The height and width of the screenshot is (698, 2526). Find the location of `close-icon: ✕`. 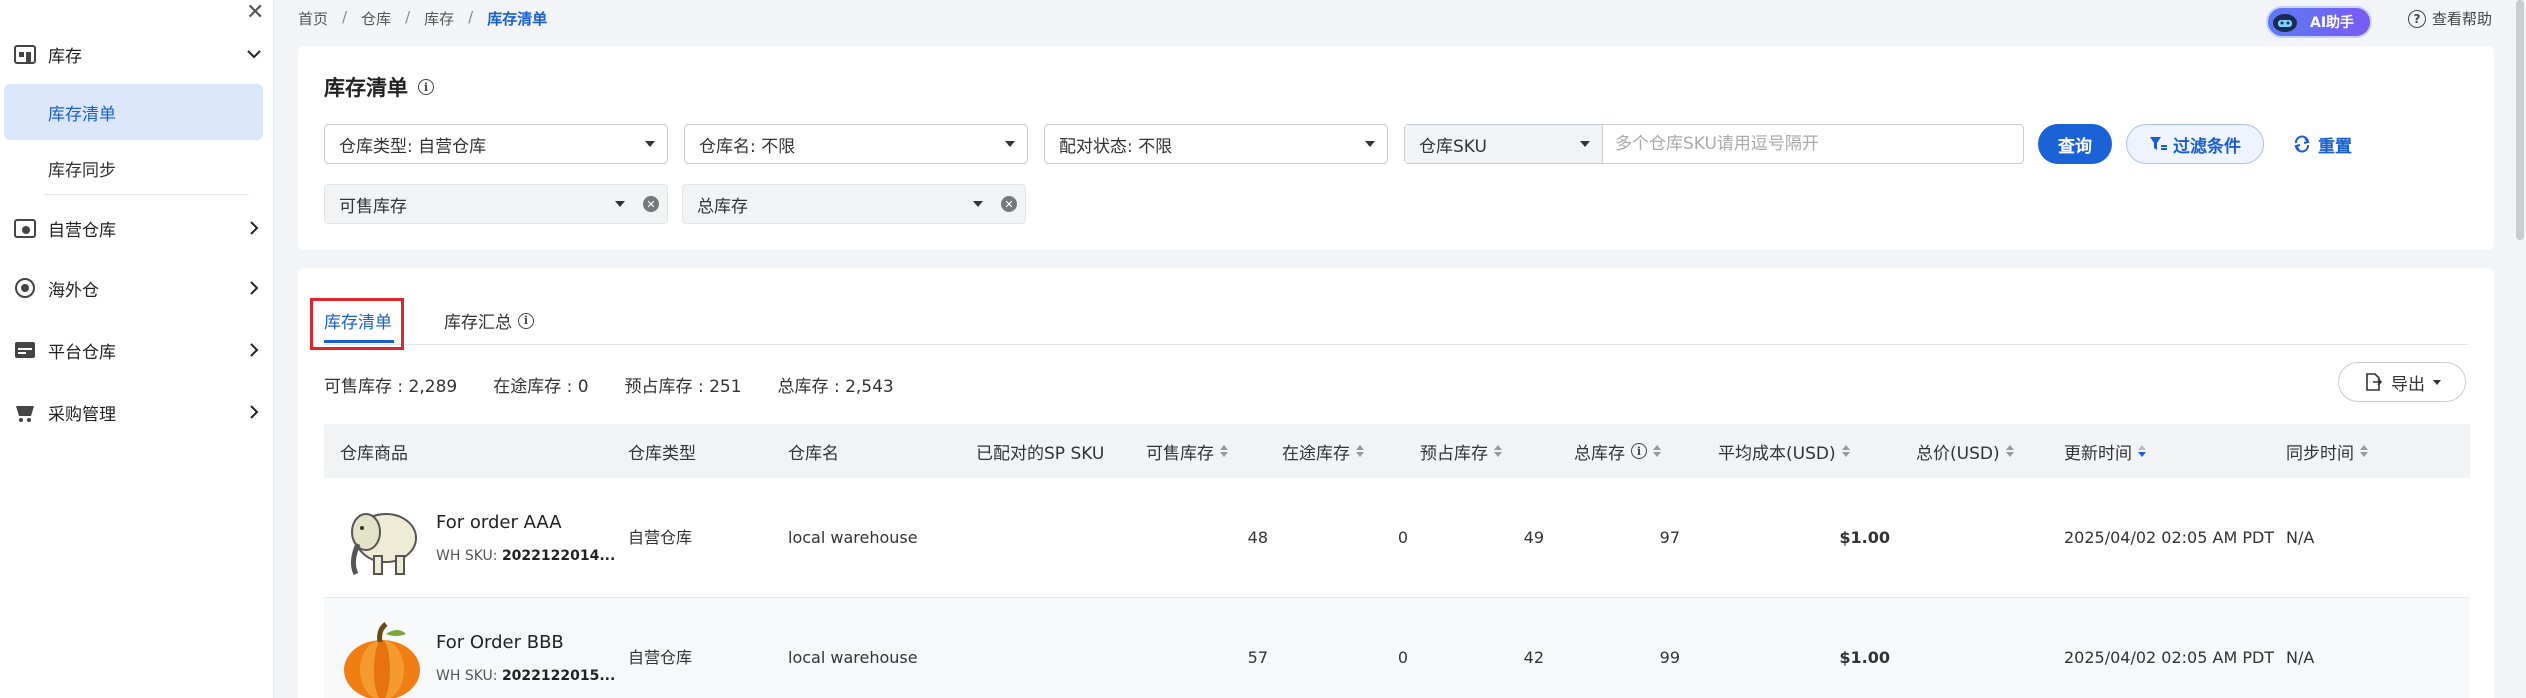

close-icon: ✕ is located at coordinates (255, 13).